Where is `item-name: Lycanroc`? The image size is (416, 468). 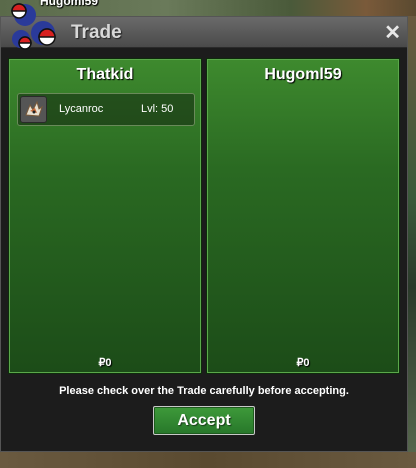 item-name: Lycanroc is located at coordinates (81, 109).